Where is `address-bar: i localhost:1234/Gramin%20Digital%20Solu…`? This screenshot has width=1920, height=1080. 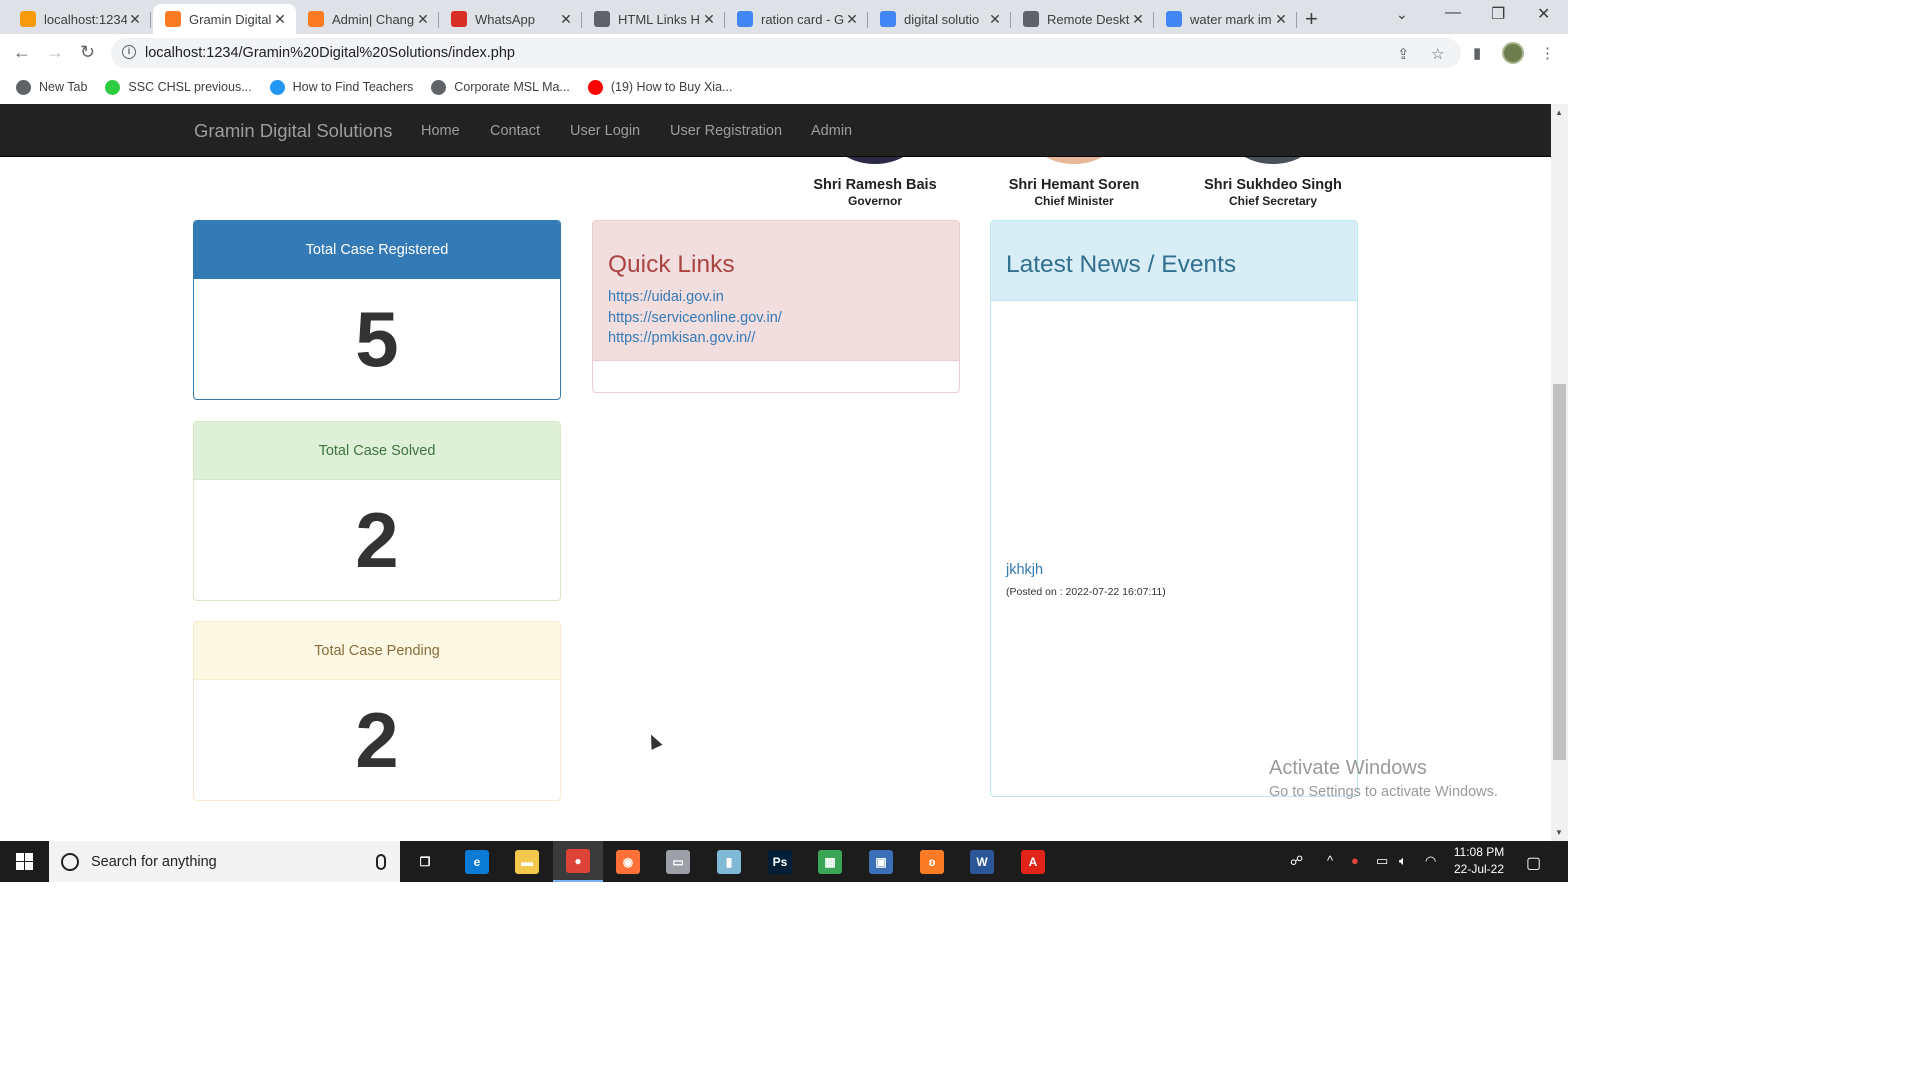
address-bar: i localhost:1234/Gramin%20Digital%20Solu… is located at coordinates (786, 53).